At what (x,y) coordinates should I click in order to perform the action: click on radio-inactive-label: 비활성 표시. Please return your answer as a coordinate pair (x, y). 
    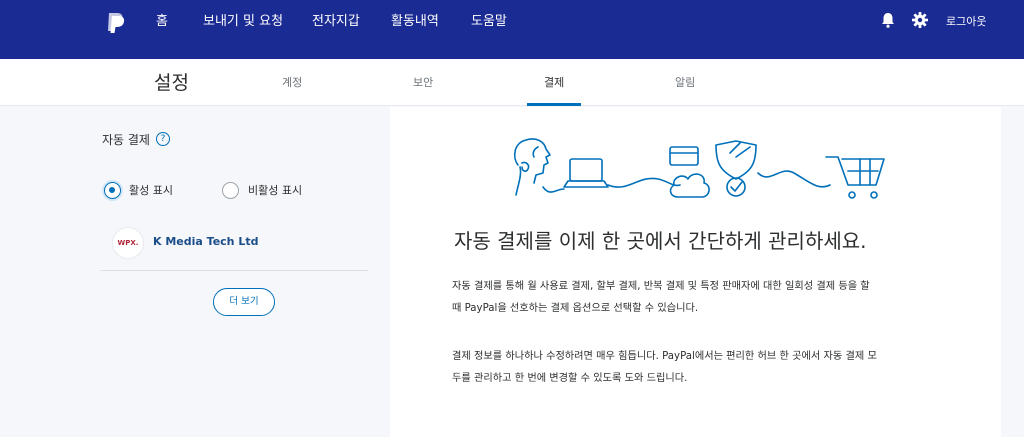
    Looking at the image, I should click on (275, 191).